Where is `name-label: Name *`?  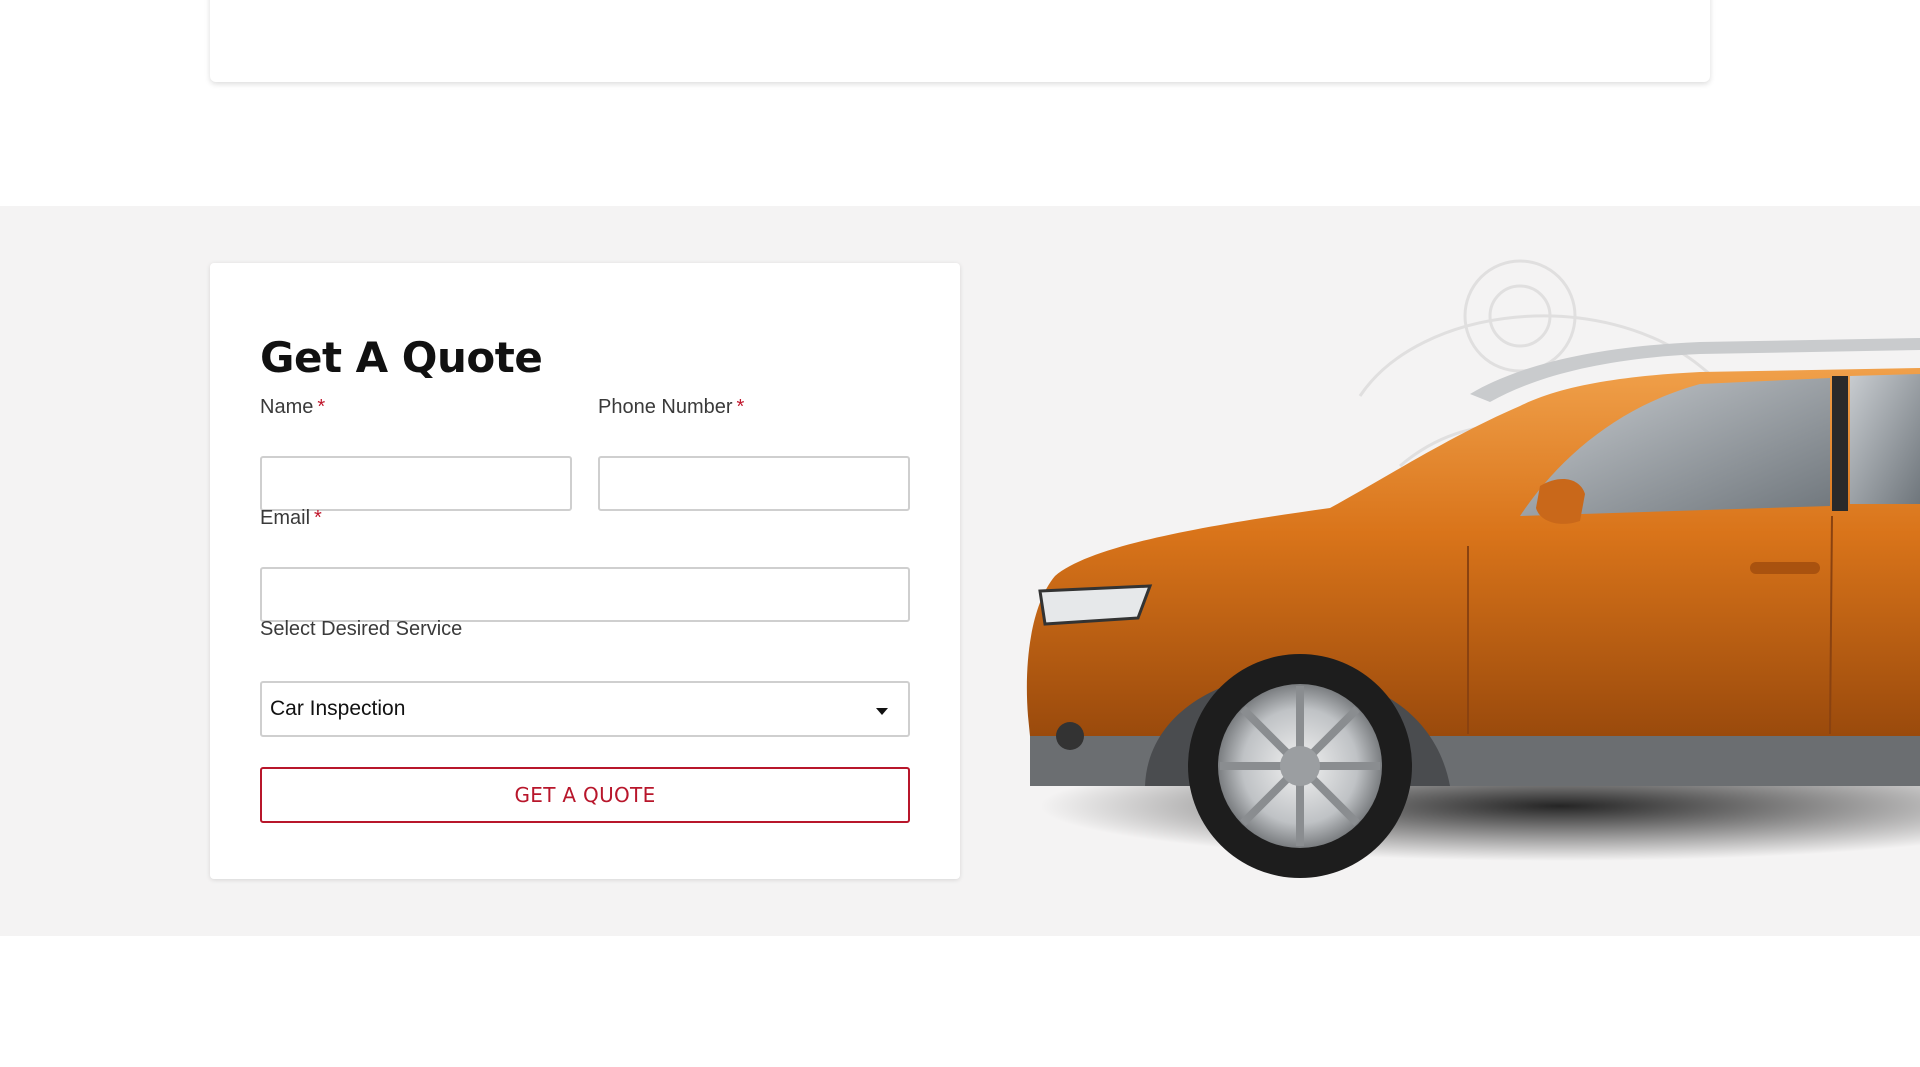
name-label: Name * is located at coordinates (292, 407).